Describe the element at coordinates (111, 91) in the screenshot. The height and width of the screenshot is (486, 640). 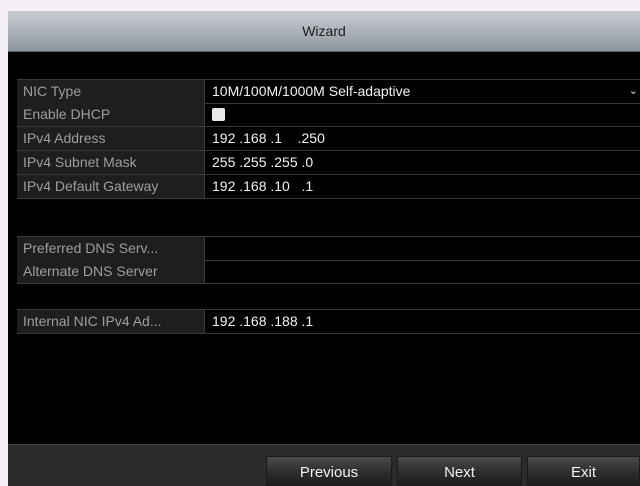
I see `nic-type-label: NIC Type` at that location.